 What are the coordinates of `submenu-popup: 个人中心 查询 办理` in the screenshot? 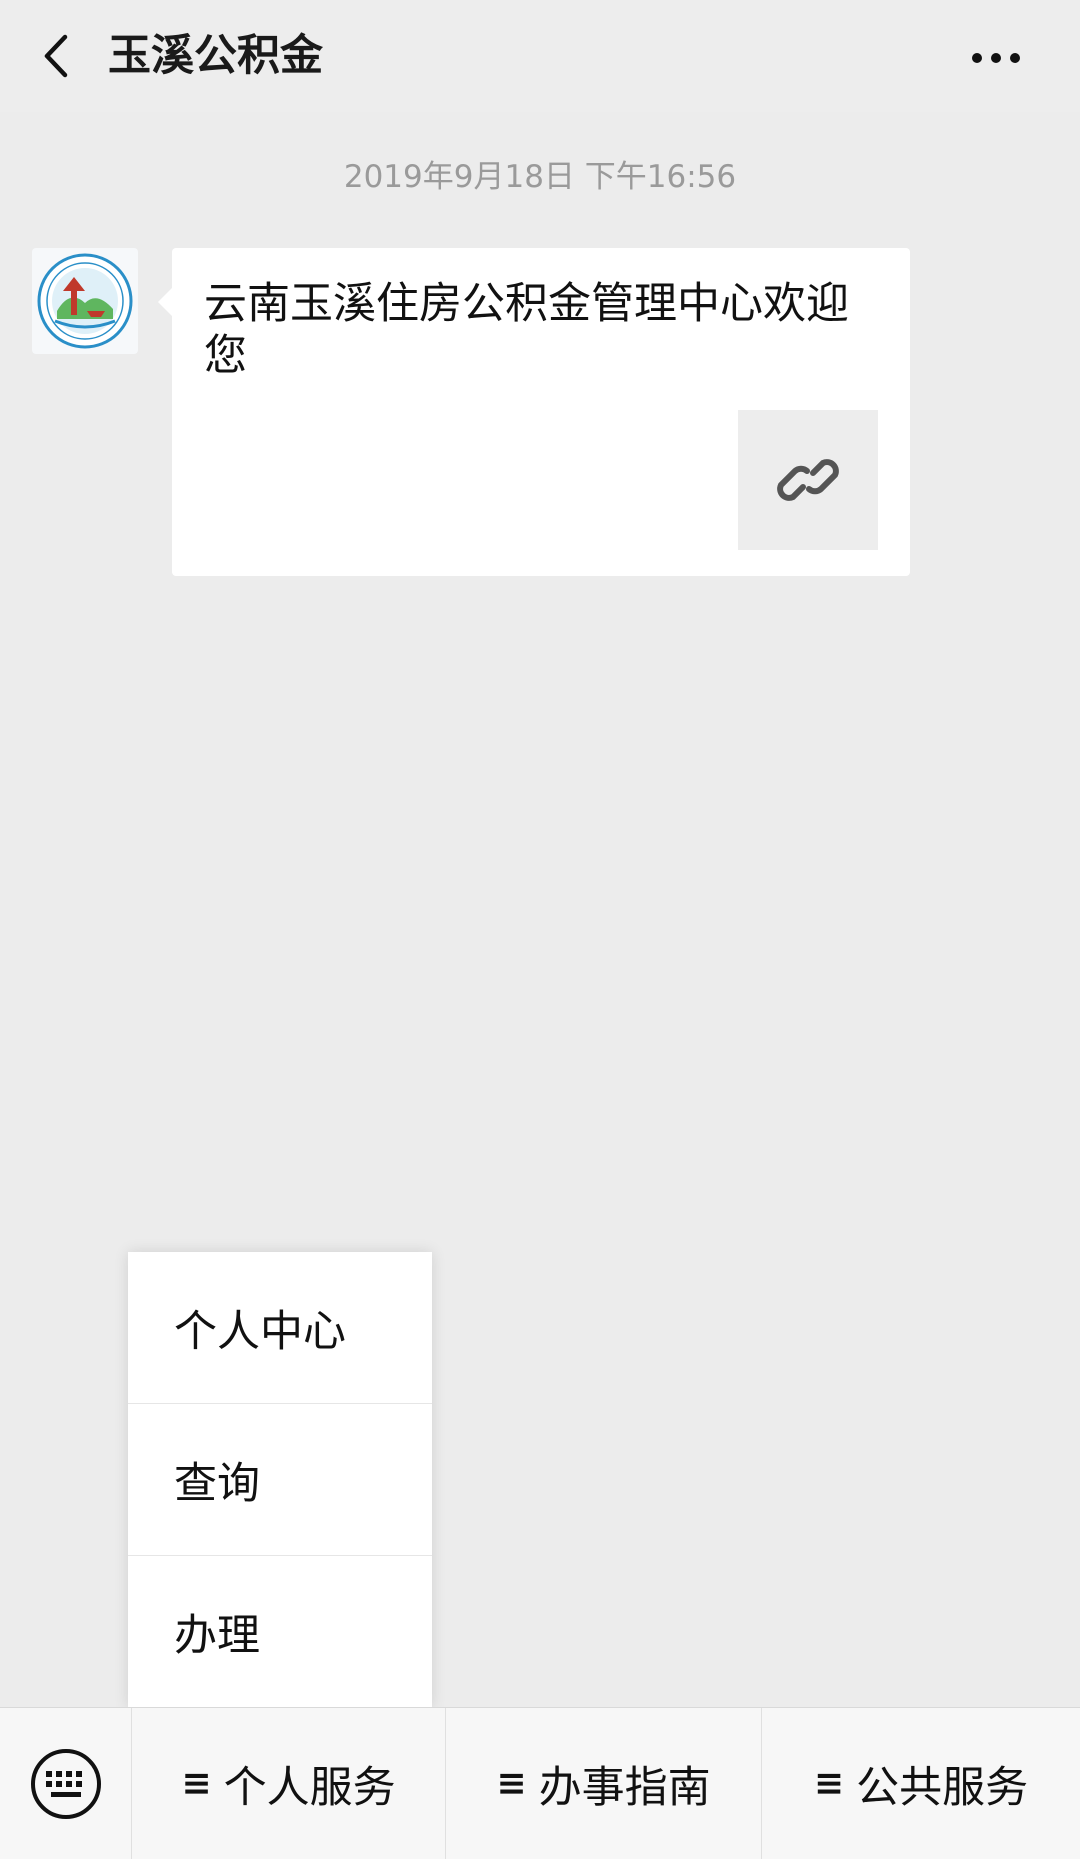 It's located at (280, 1480).